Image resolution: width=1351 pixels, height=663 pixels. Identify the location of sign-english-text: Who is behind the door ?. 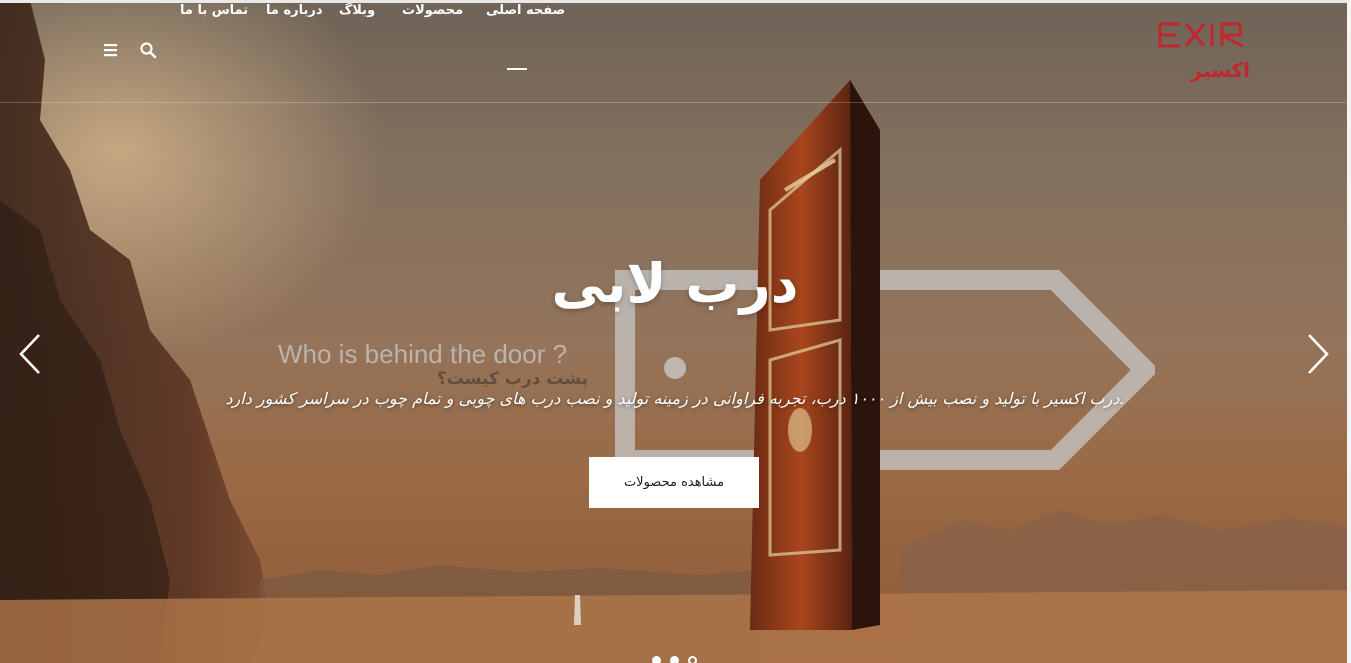
(423, 354).